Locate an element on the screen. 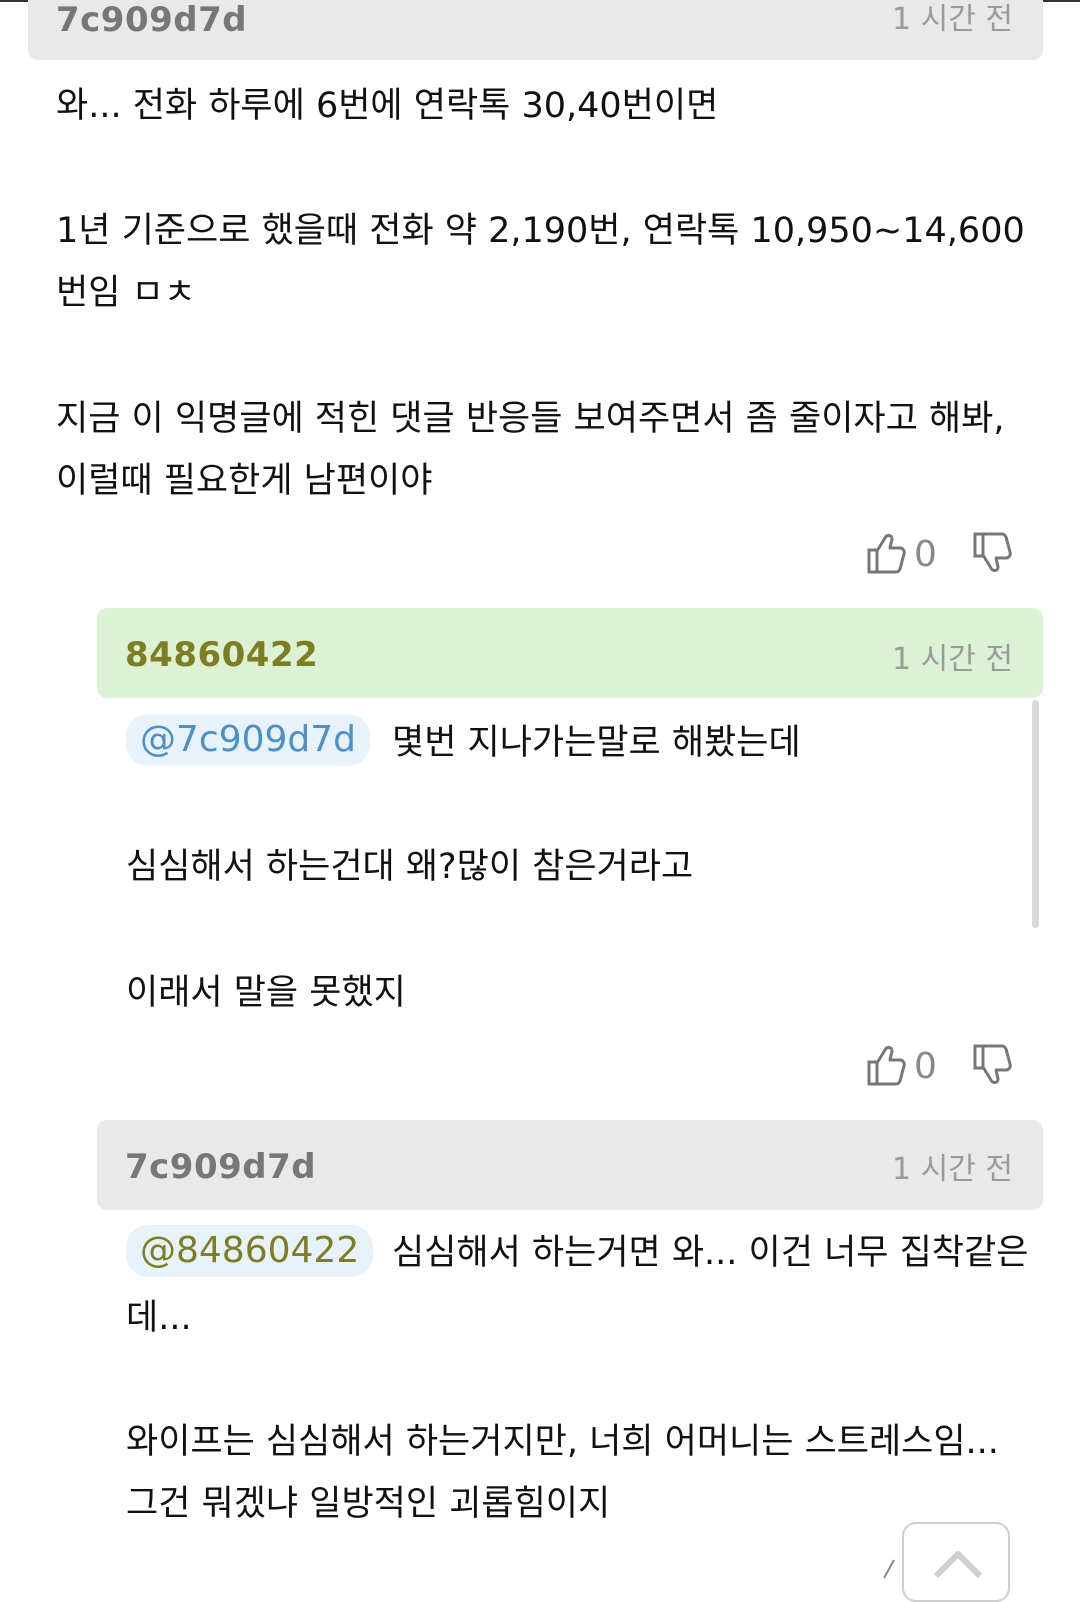 This screenshot has height=1602, width=1080. scroll-to-top-pointer-icon is located at coordinates (890, 1571).